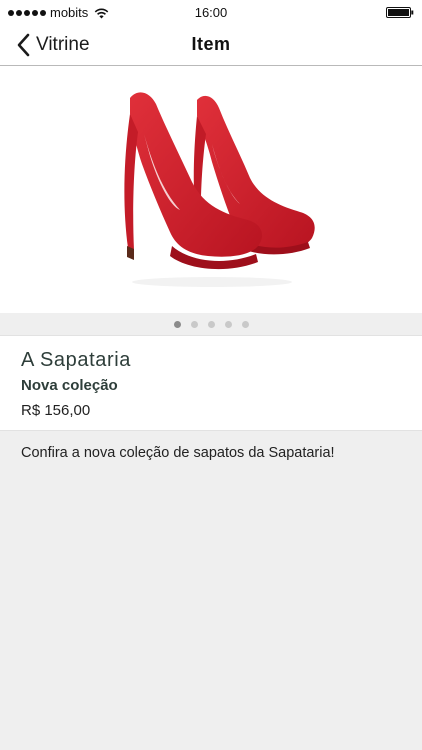 Image resolution: width=422 pixels, height=750 pixels. Describe the element at coordinates (76, 360) in the screenshot. I see `store-name: A Sapataria` at that location.